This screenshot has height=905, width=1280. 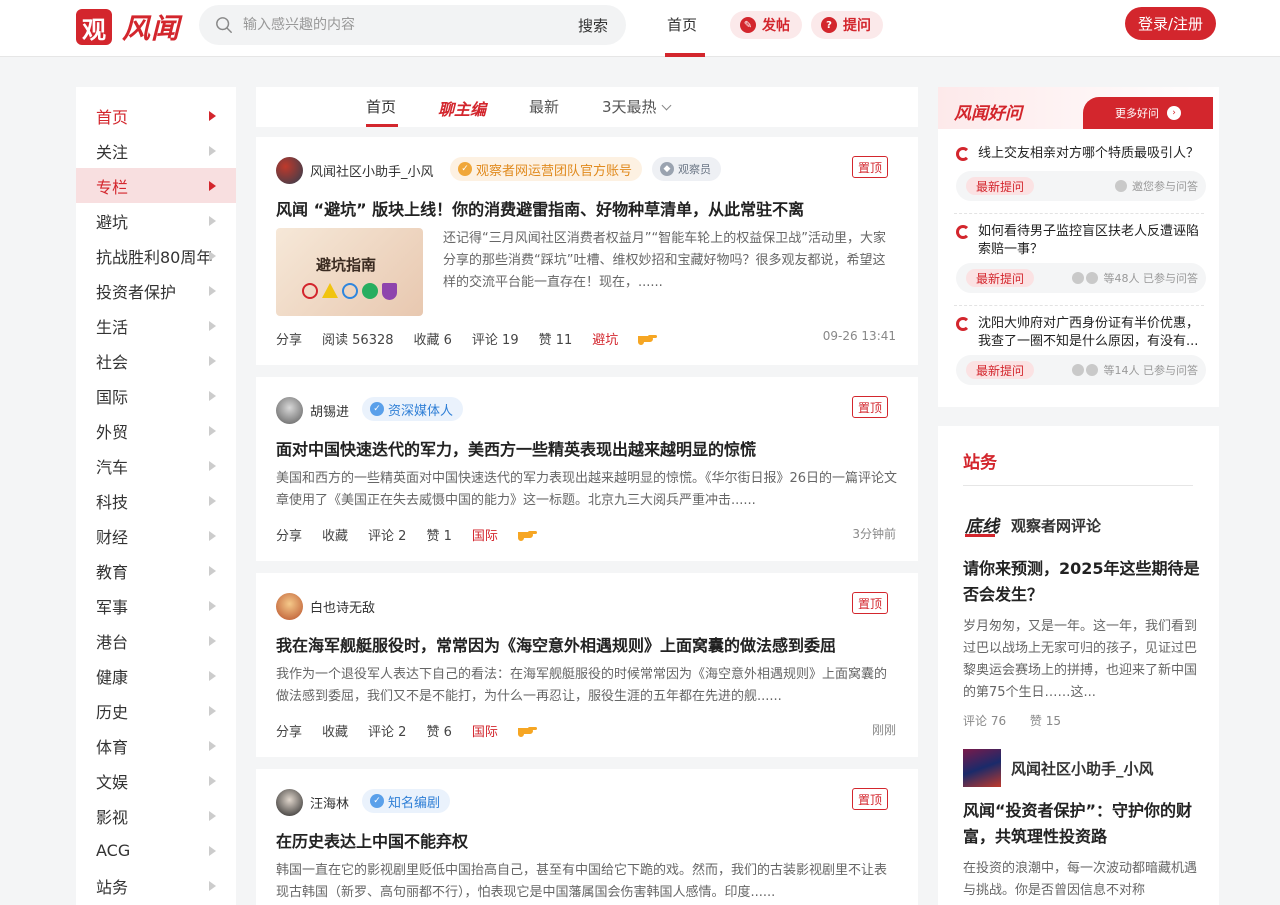 I want to click on sidebar-item-trade: 外贸, so click(x=156, y=430).